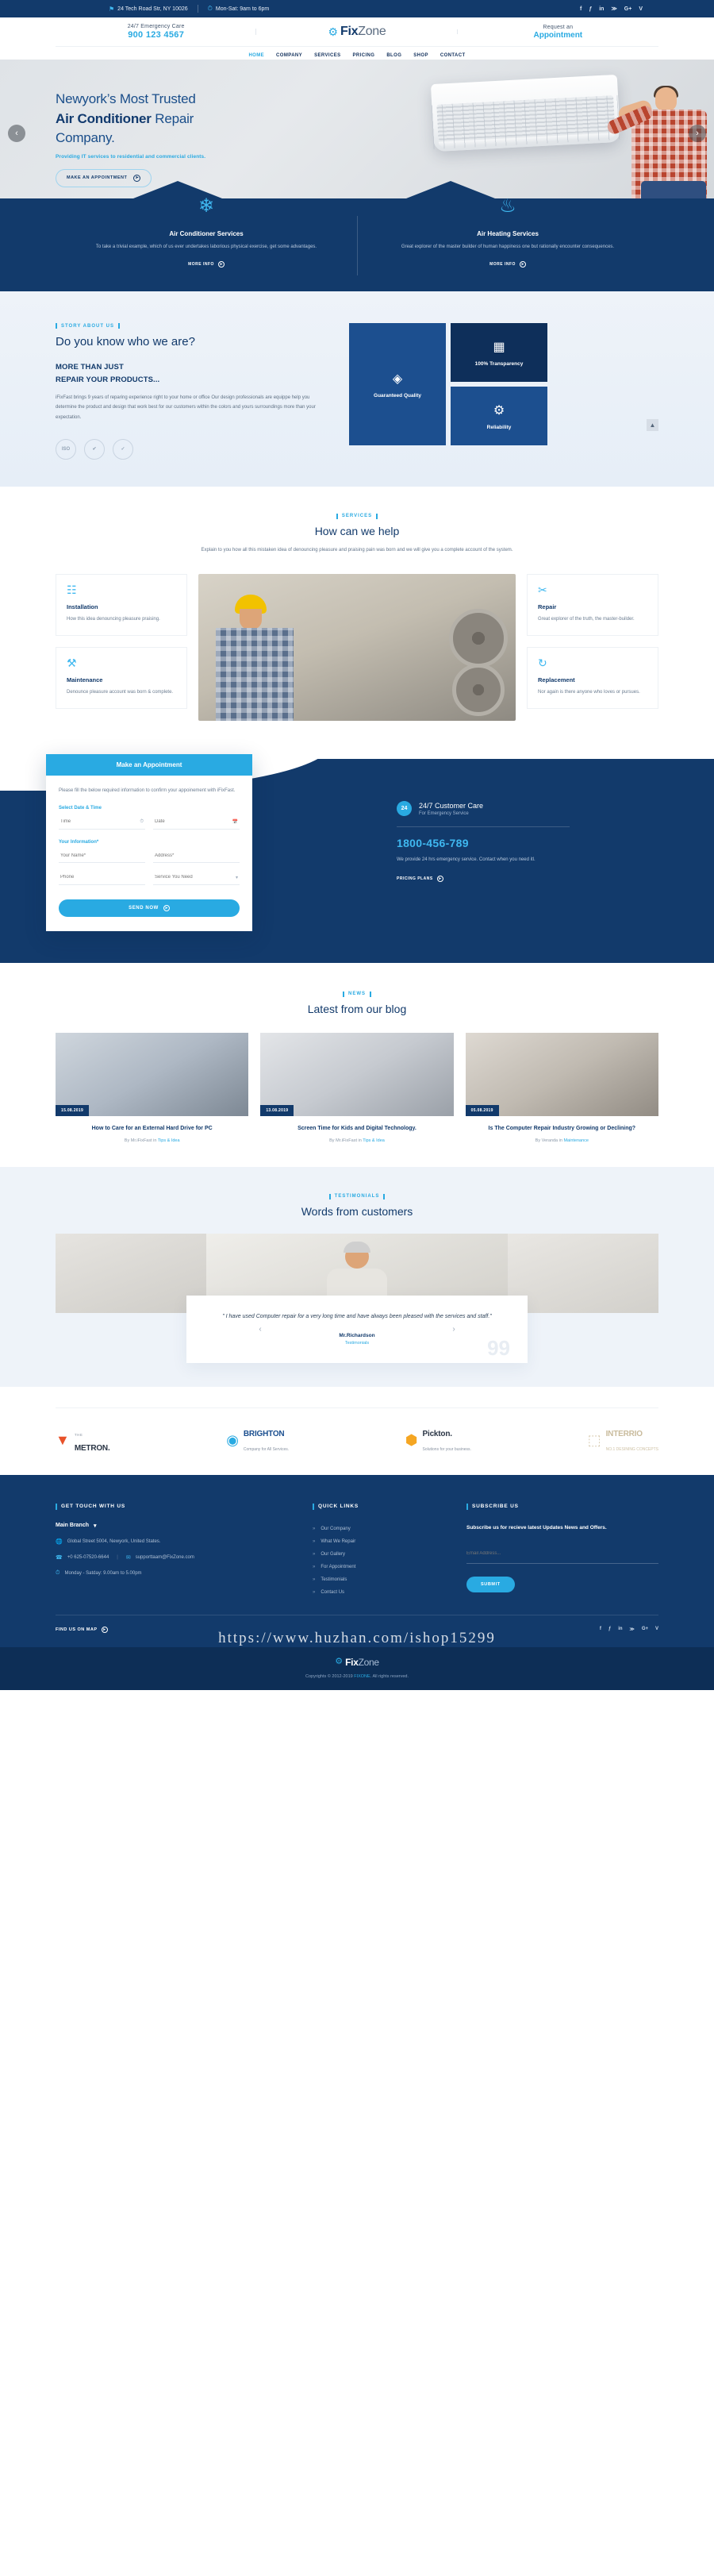  Describe the element at coordinates (601, 9) in the screenshot. I see `social-linkedin-icon: in` at that location.